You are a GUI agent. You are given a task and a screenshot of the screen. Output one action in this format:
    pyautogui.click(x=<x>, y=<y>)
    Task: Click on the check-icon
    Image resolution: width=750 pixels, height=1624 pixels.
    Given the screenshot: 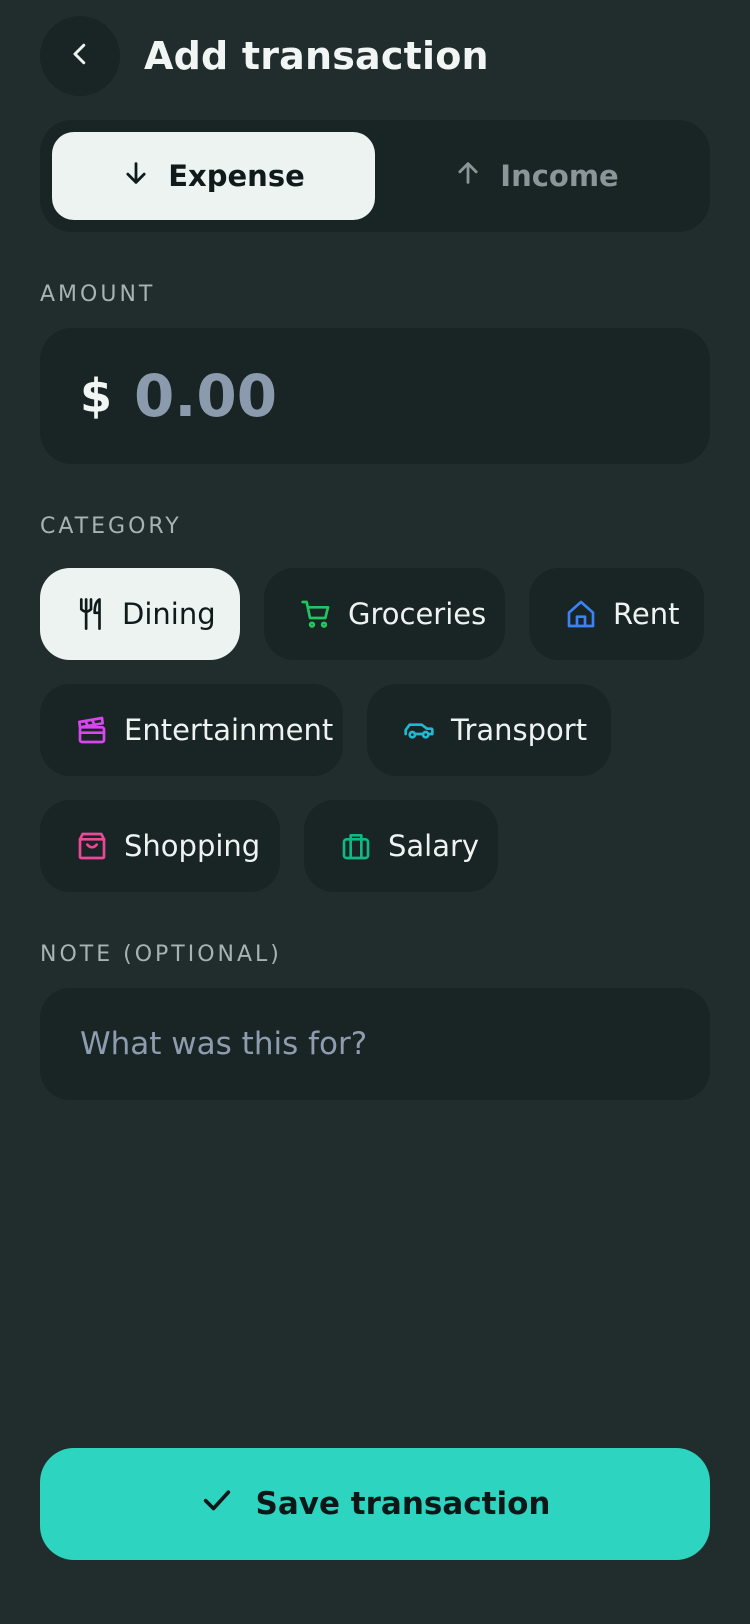 What is the action you would take?
    pyautogui.click(x=228, y=1504)
    